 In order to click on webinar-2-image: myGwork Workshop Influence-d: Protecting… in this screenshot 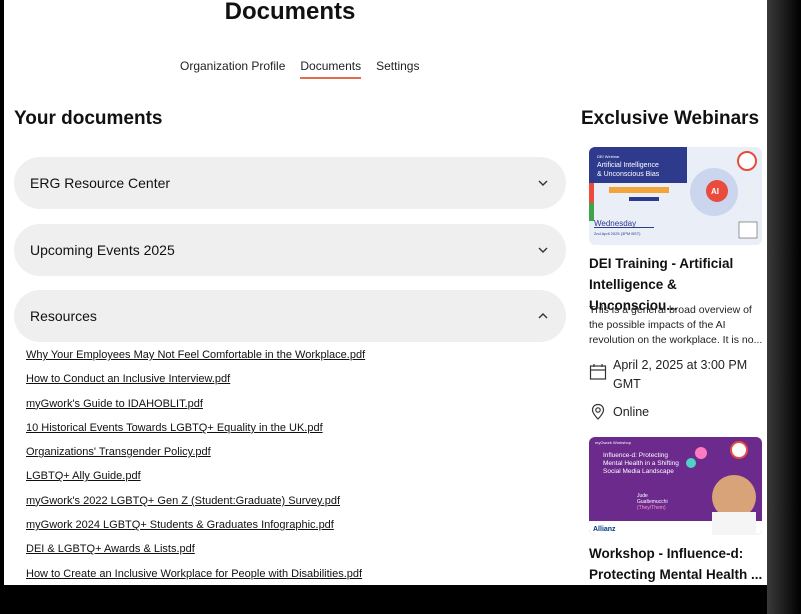, I will do `click(675, 486)`.